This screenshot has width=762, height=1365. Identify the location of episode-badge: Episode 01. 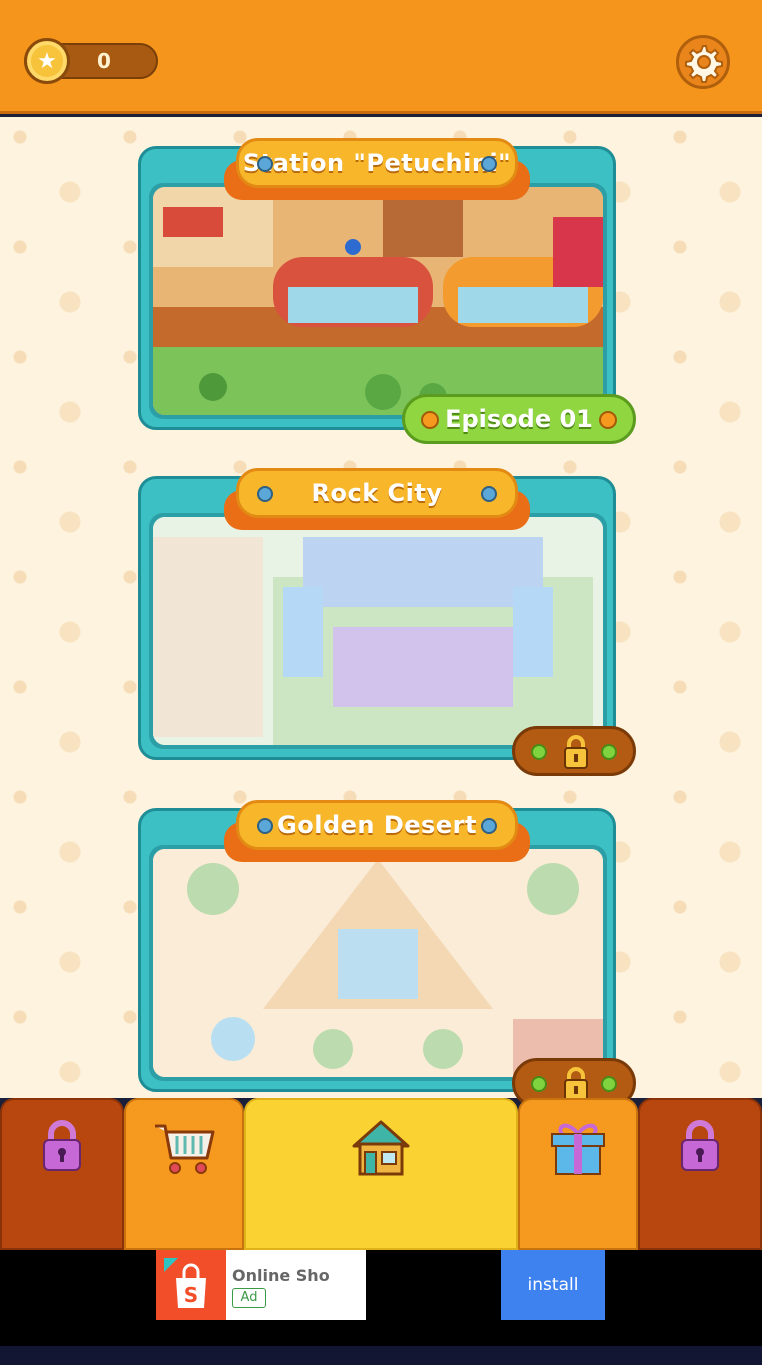
(519, 419).